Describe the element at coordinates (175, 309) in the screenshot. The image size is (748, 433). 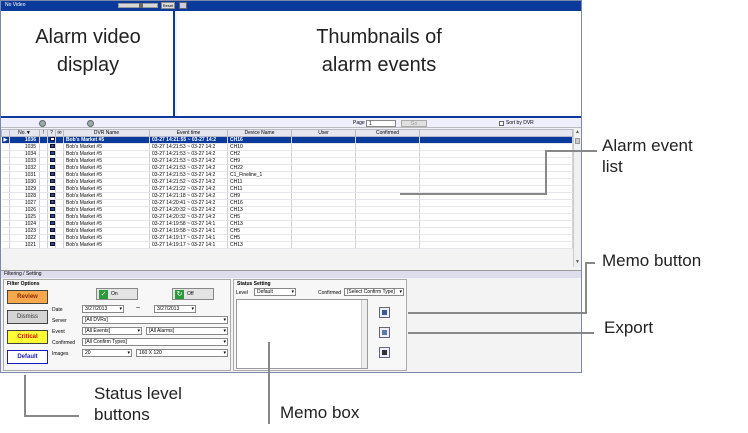
I see `date-to-picker: 3/27/2013` at that location.